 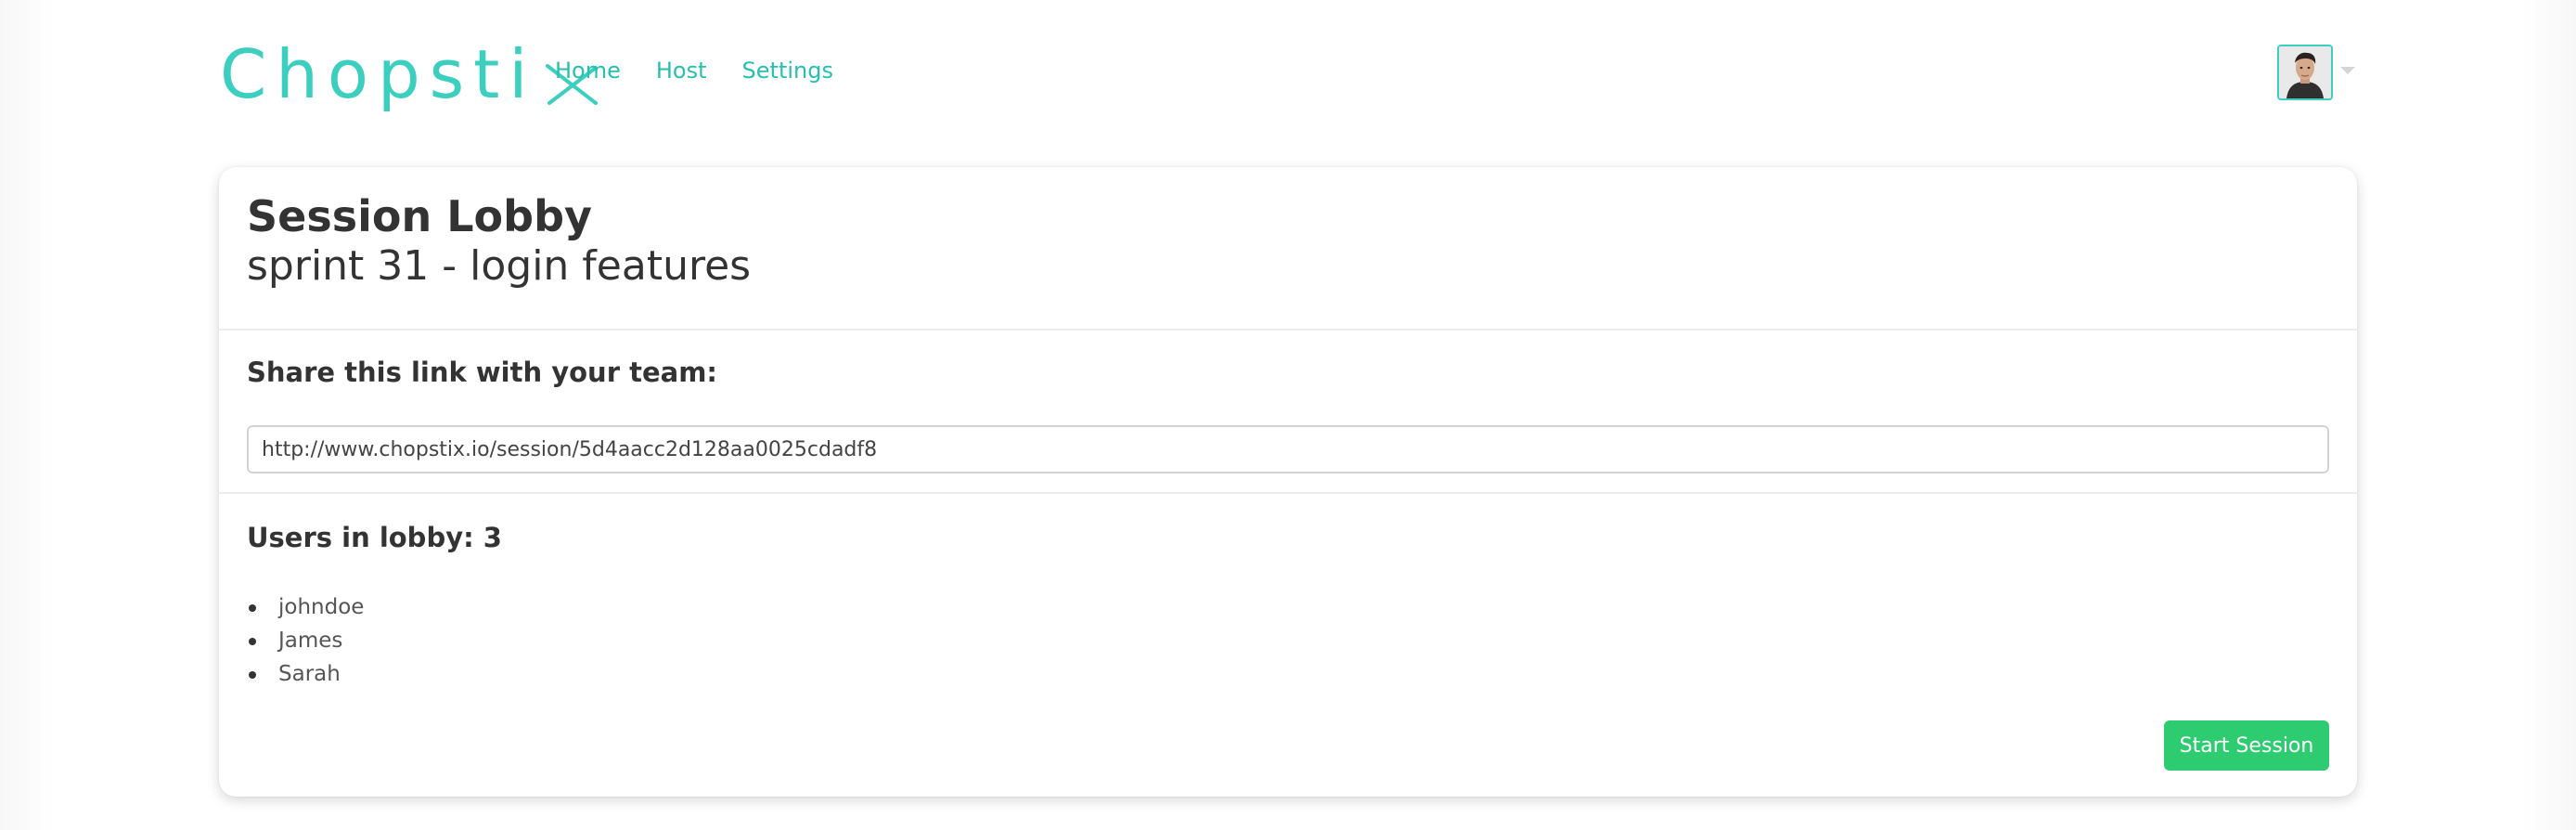 I want to click on lobby-user-list: johndoe James Sarah, so click(x=305, y=640).